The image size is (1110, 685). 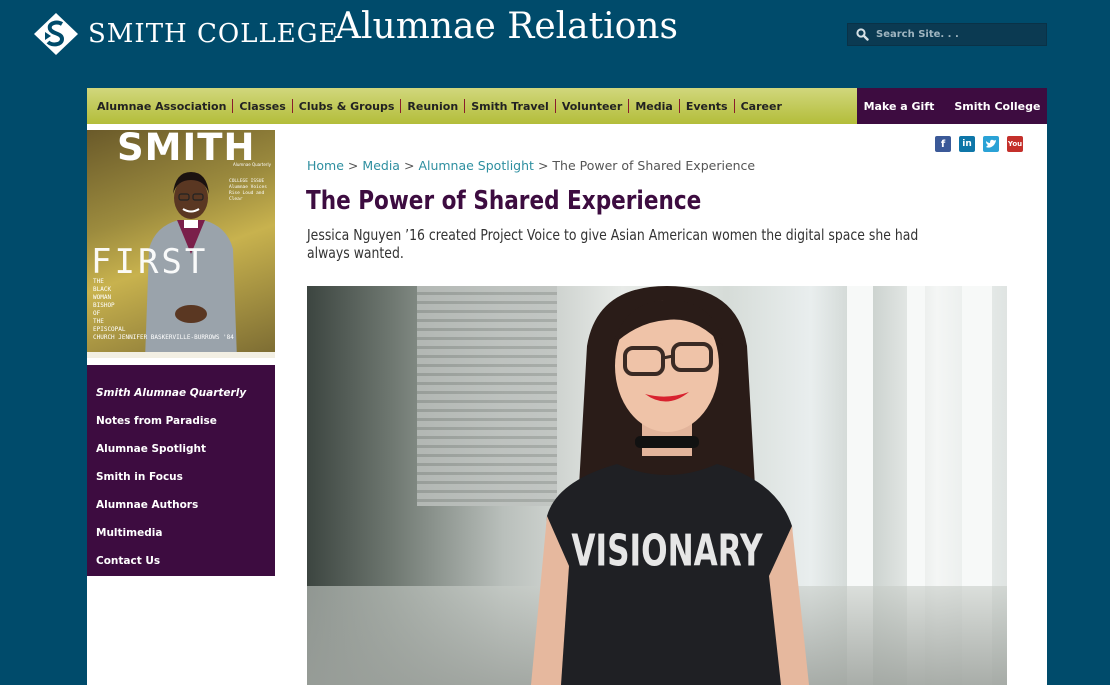 What do you see at coordinates (670, 485) in the screenshot?
I see `portrait-subject: VISIONARY` at bounding box center [670, 485].